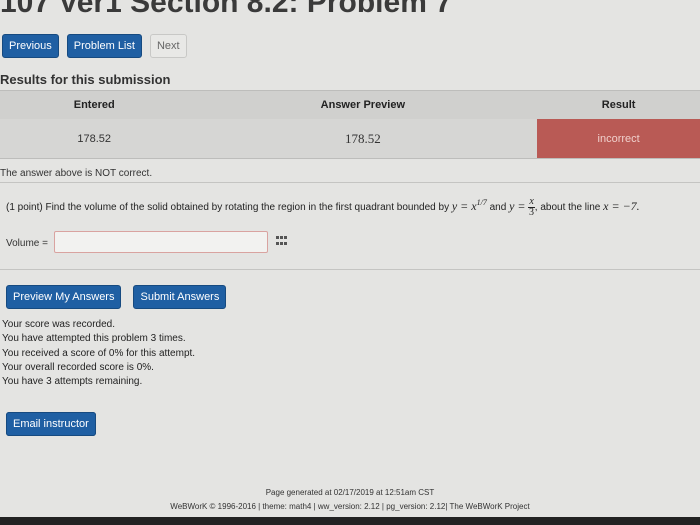  Describe the element at coordinates (481, 203) in the screenshot. I see `equation-1-exponent: 1/7` at that location.